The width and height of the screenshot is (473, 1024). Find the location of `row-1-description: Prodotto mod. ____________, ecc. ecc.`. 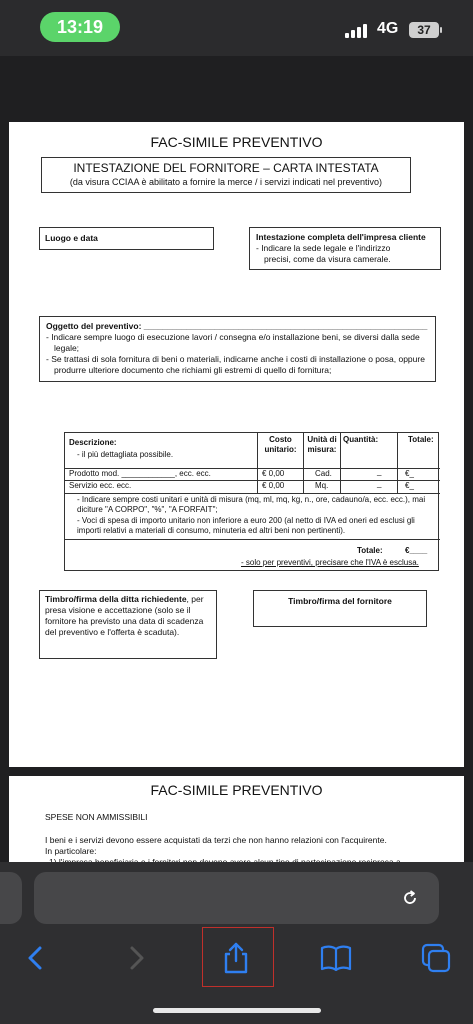

row-1-description: Prodotto mod. ____________, ecc. ecc. is located at coordinates (140, 473).